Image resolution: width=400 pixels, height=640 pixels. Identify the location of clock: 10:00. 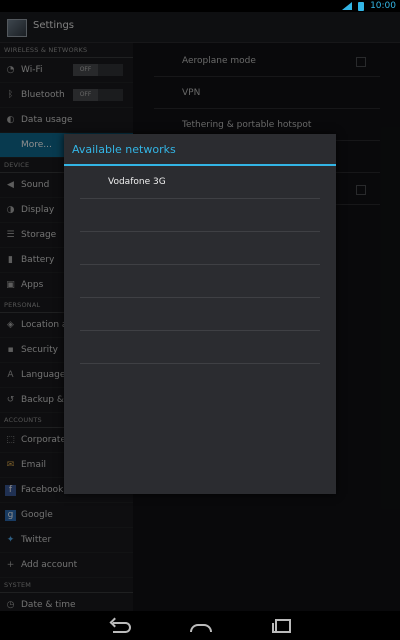
(383, 6).